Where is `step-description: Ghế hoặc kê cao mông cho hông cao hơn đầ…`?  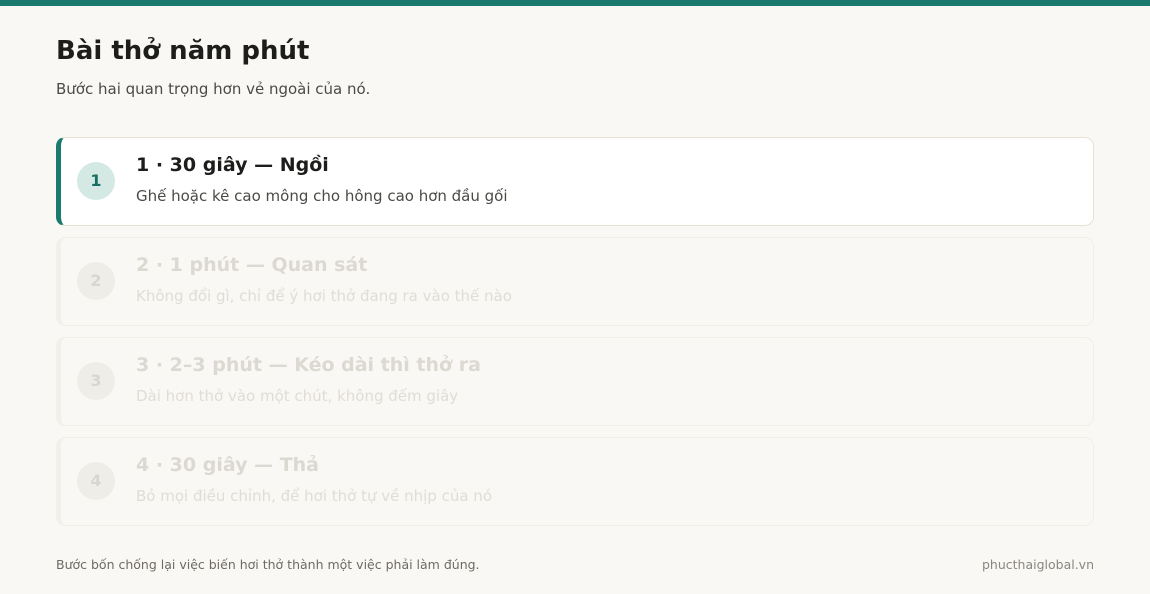
step-description: Ghế hoặc kê cao mông cho hông cao hơn đầ… is located at coordinates (322, 196).